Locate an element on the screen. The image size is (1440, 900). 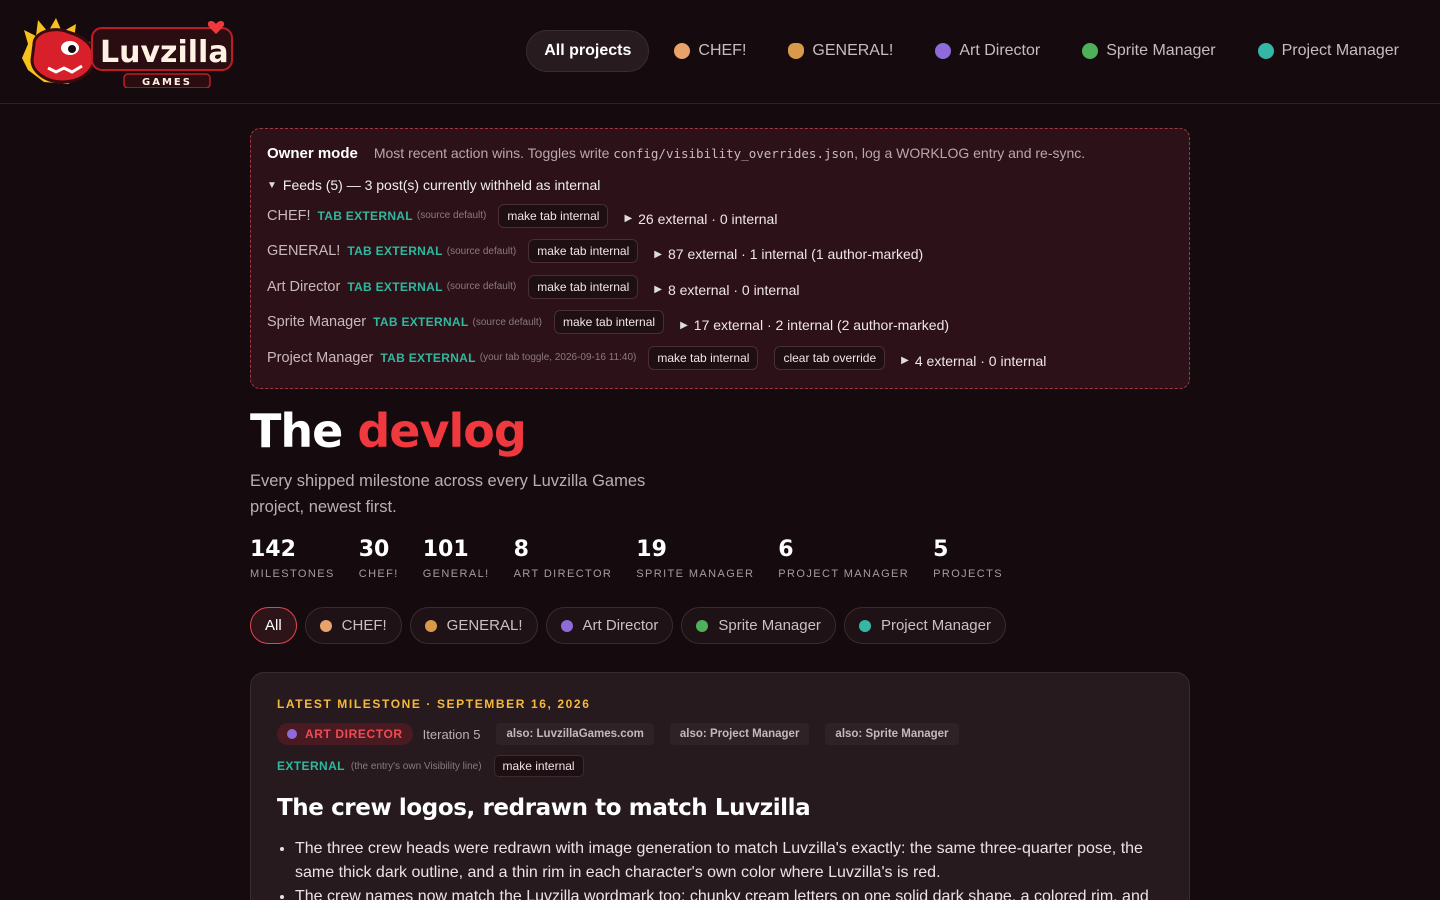
filter-chef: CHEF! is located at coordinates (353, 625).